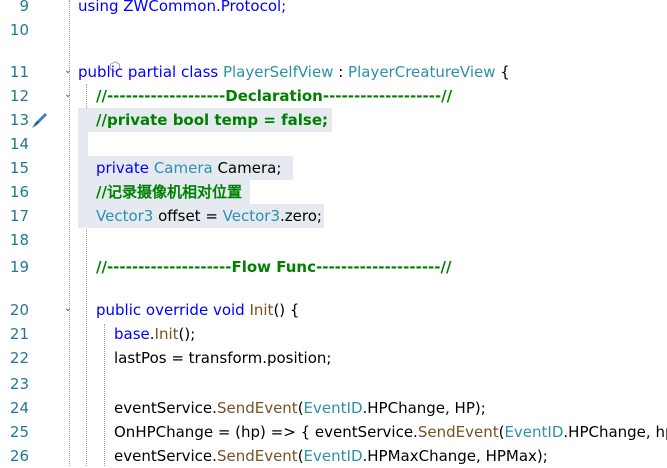  What do you see at coordinates (333, 358) in the screenshot?
I see `code-line: 22 lastPos = transform.position;` at bounding box center [333, 358].